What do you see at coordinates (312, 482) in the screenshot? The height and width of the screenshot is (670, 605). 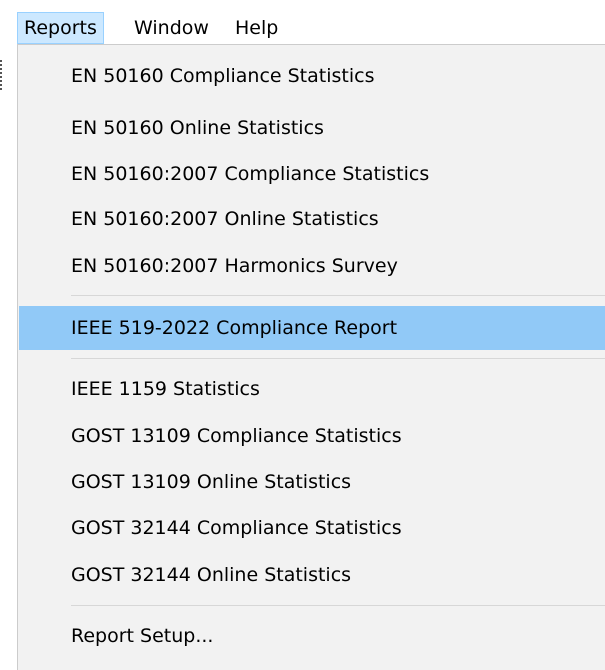 I see `menu-item-gost13109-online-statistics: GOST 13109 Online Statistics` at bounding box center [312, 482].